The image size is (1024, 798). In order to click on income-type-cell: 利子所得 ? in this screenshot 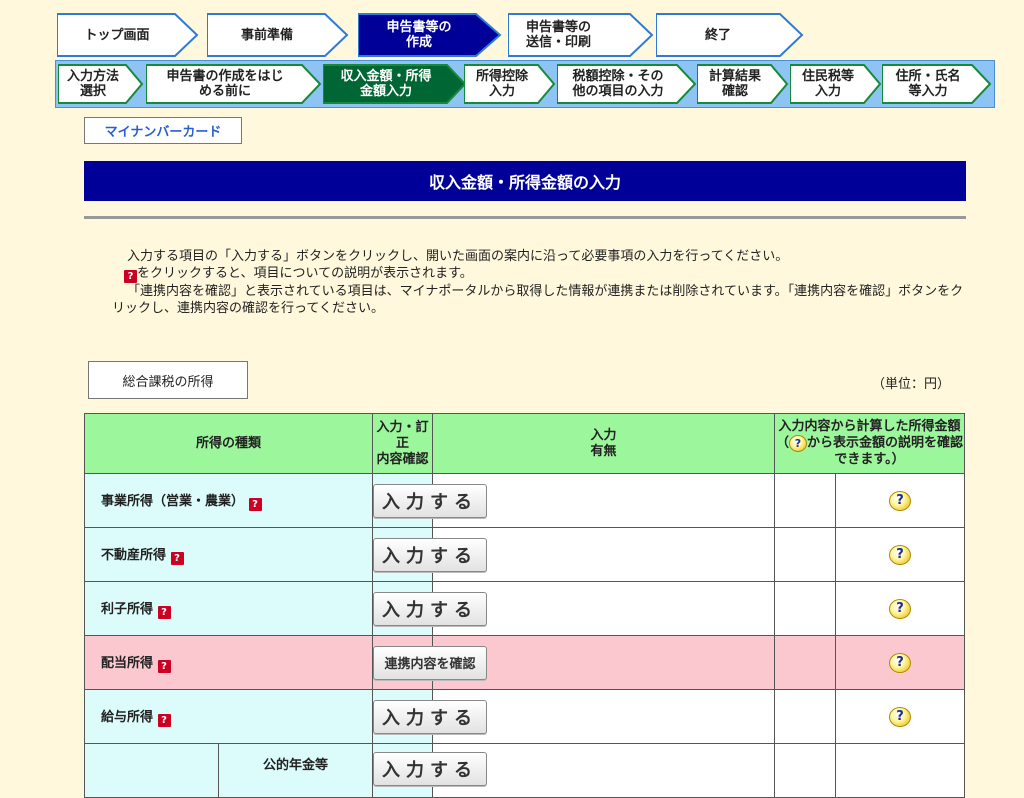, I will do `click(228, 608)`.